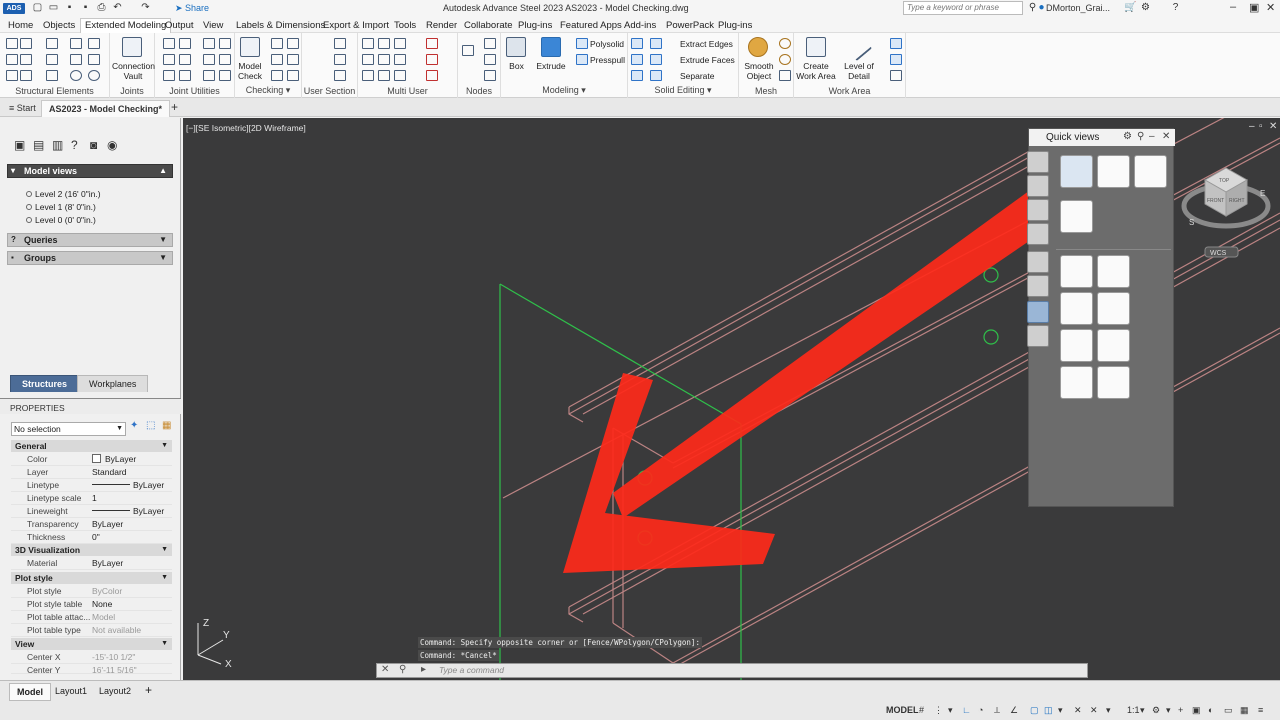 This screenshot has height=720, width=1280. I want to click on qv-view-beam-side-icon, so click(1113, 171).